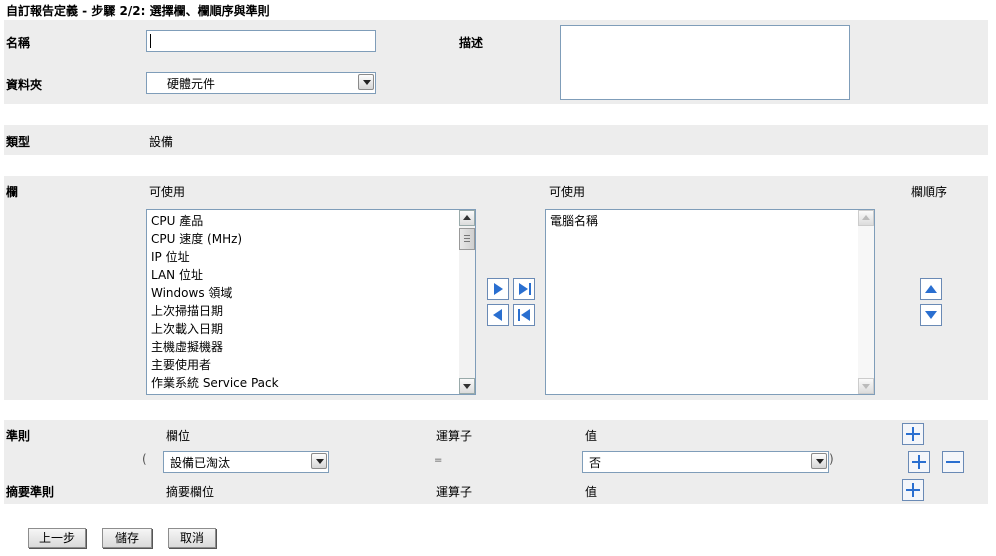 Image resolution: width=996 pixels, height=556 pixels. I want to click on minus-icon, so click(953, 462).